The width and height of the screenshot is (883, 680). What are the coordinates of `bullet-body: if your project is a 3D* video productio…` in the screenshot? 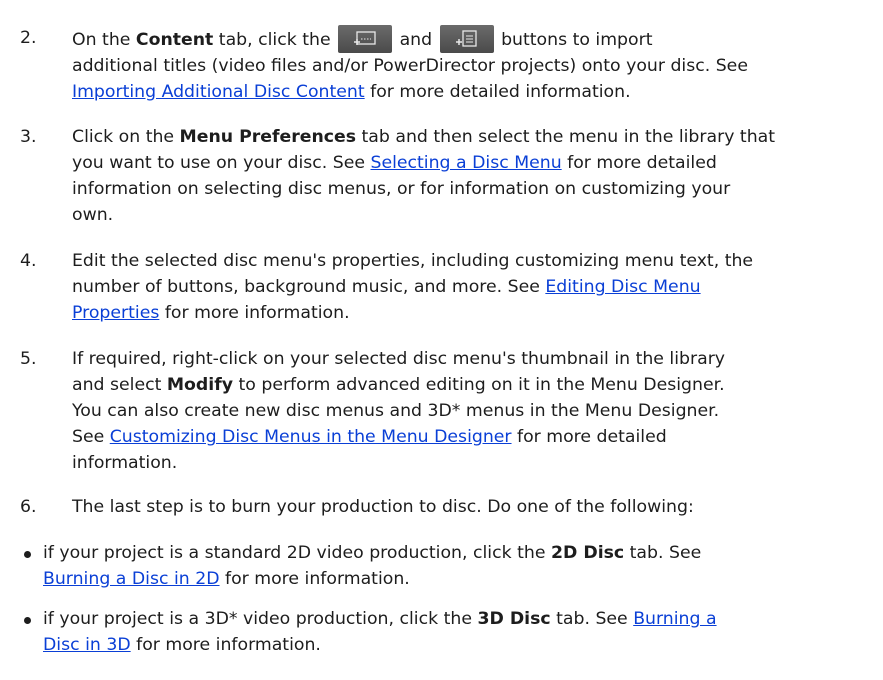 It's located at (443, 632).